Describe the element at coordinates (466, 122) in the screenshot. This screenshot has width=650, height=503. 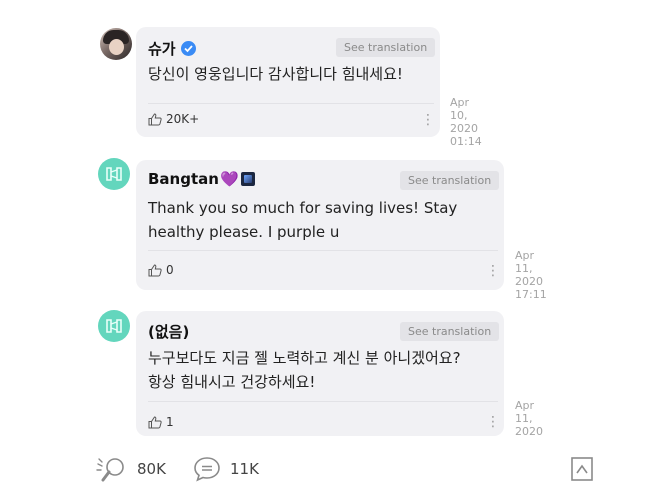
I see `comment-date: Apr 10, 2020 01:14` at that location.